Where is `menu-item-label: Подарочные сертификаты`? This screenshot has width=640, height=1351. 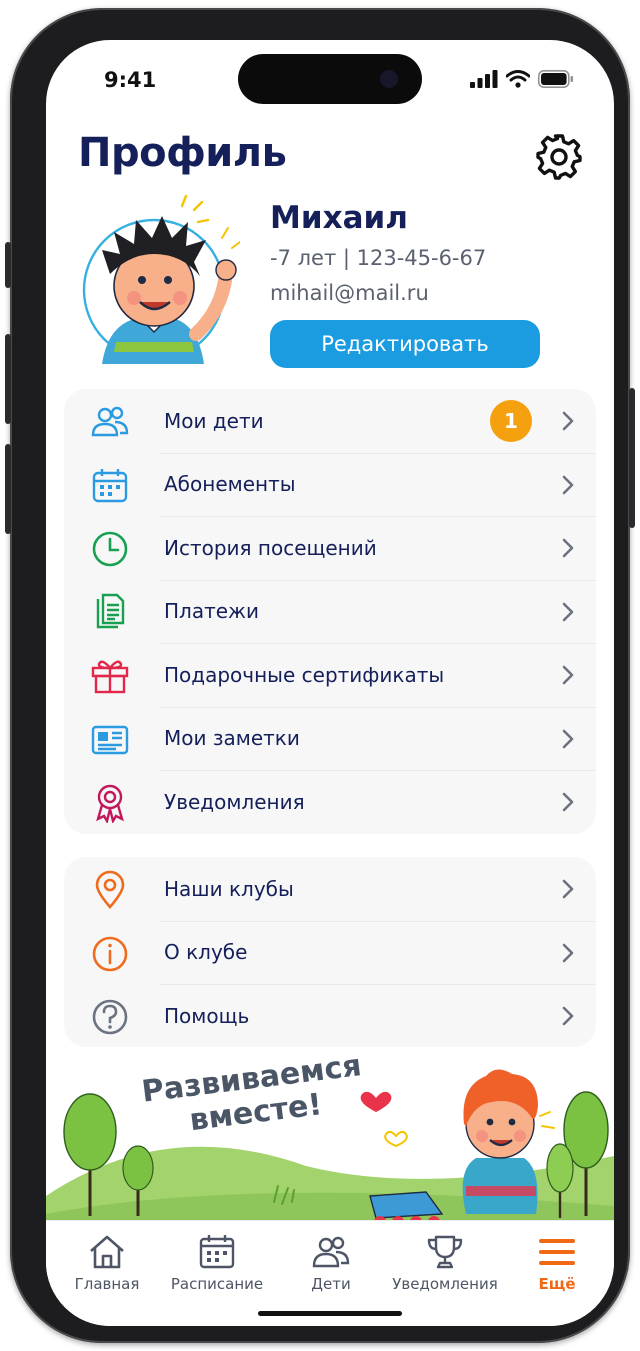
menu-item-label: Подарочные сертификаты is located at coordinates (304, 674).